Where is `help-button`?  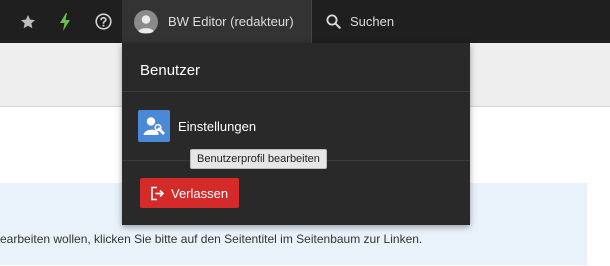 help-button is located at coordinates (103, 21).